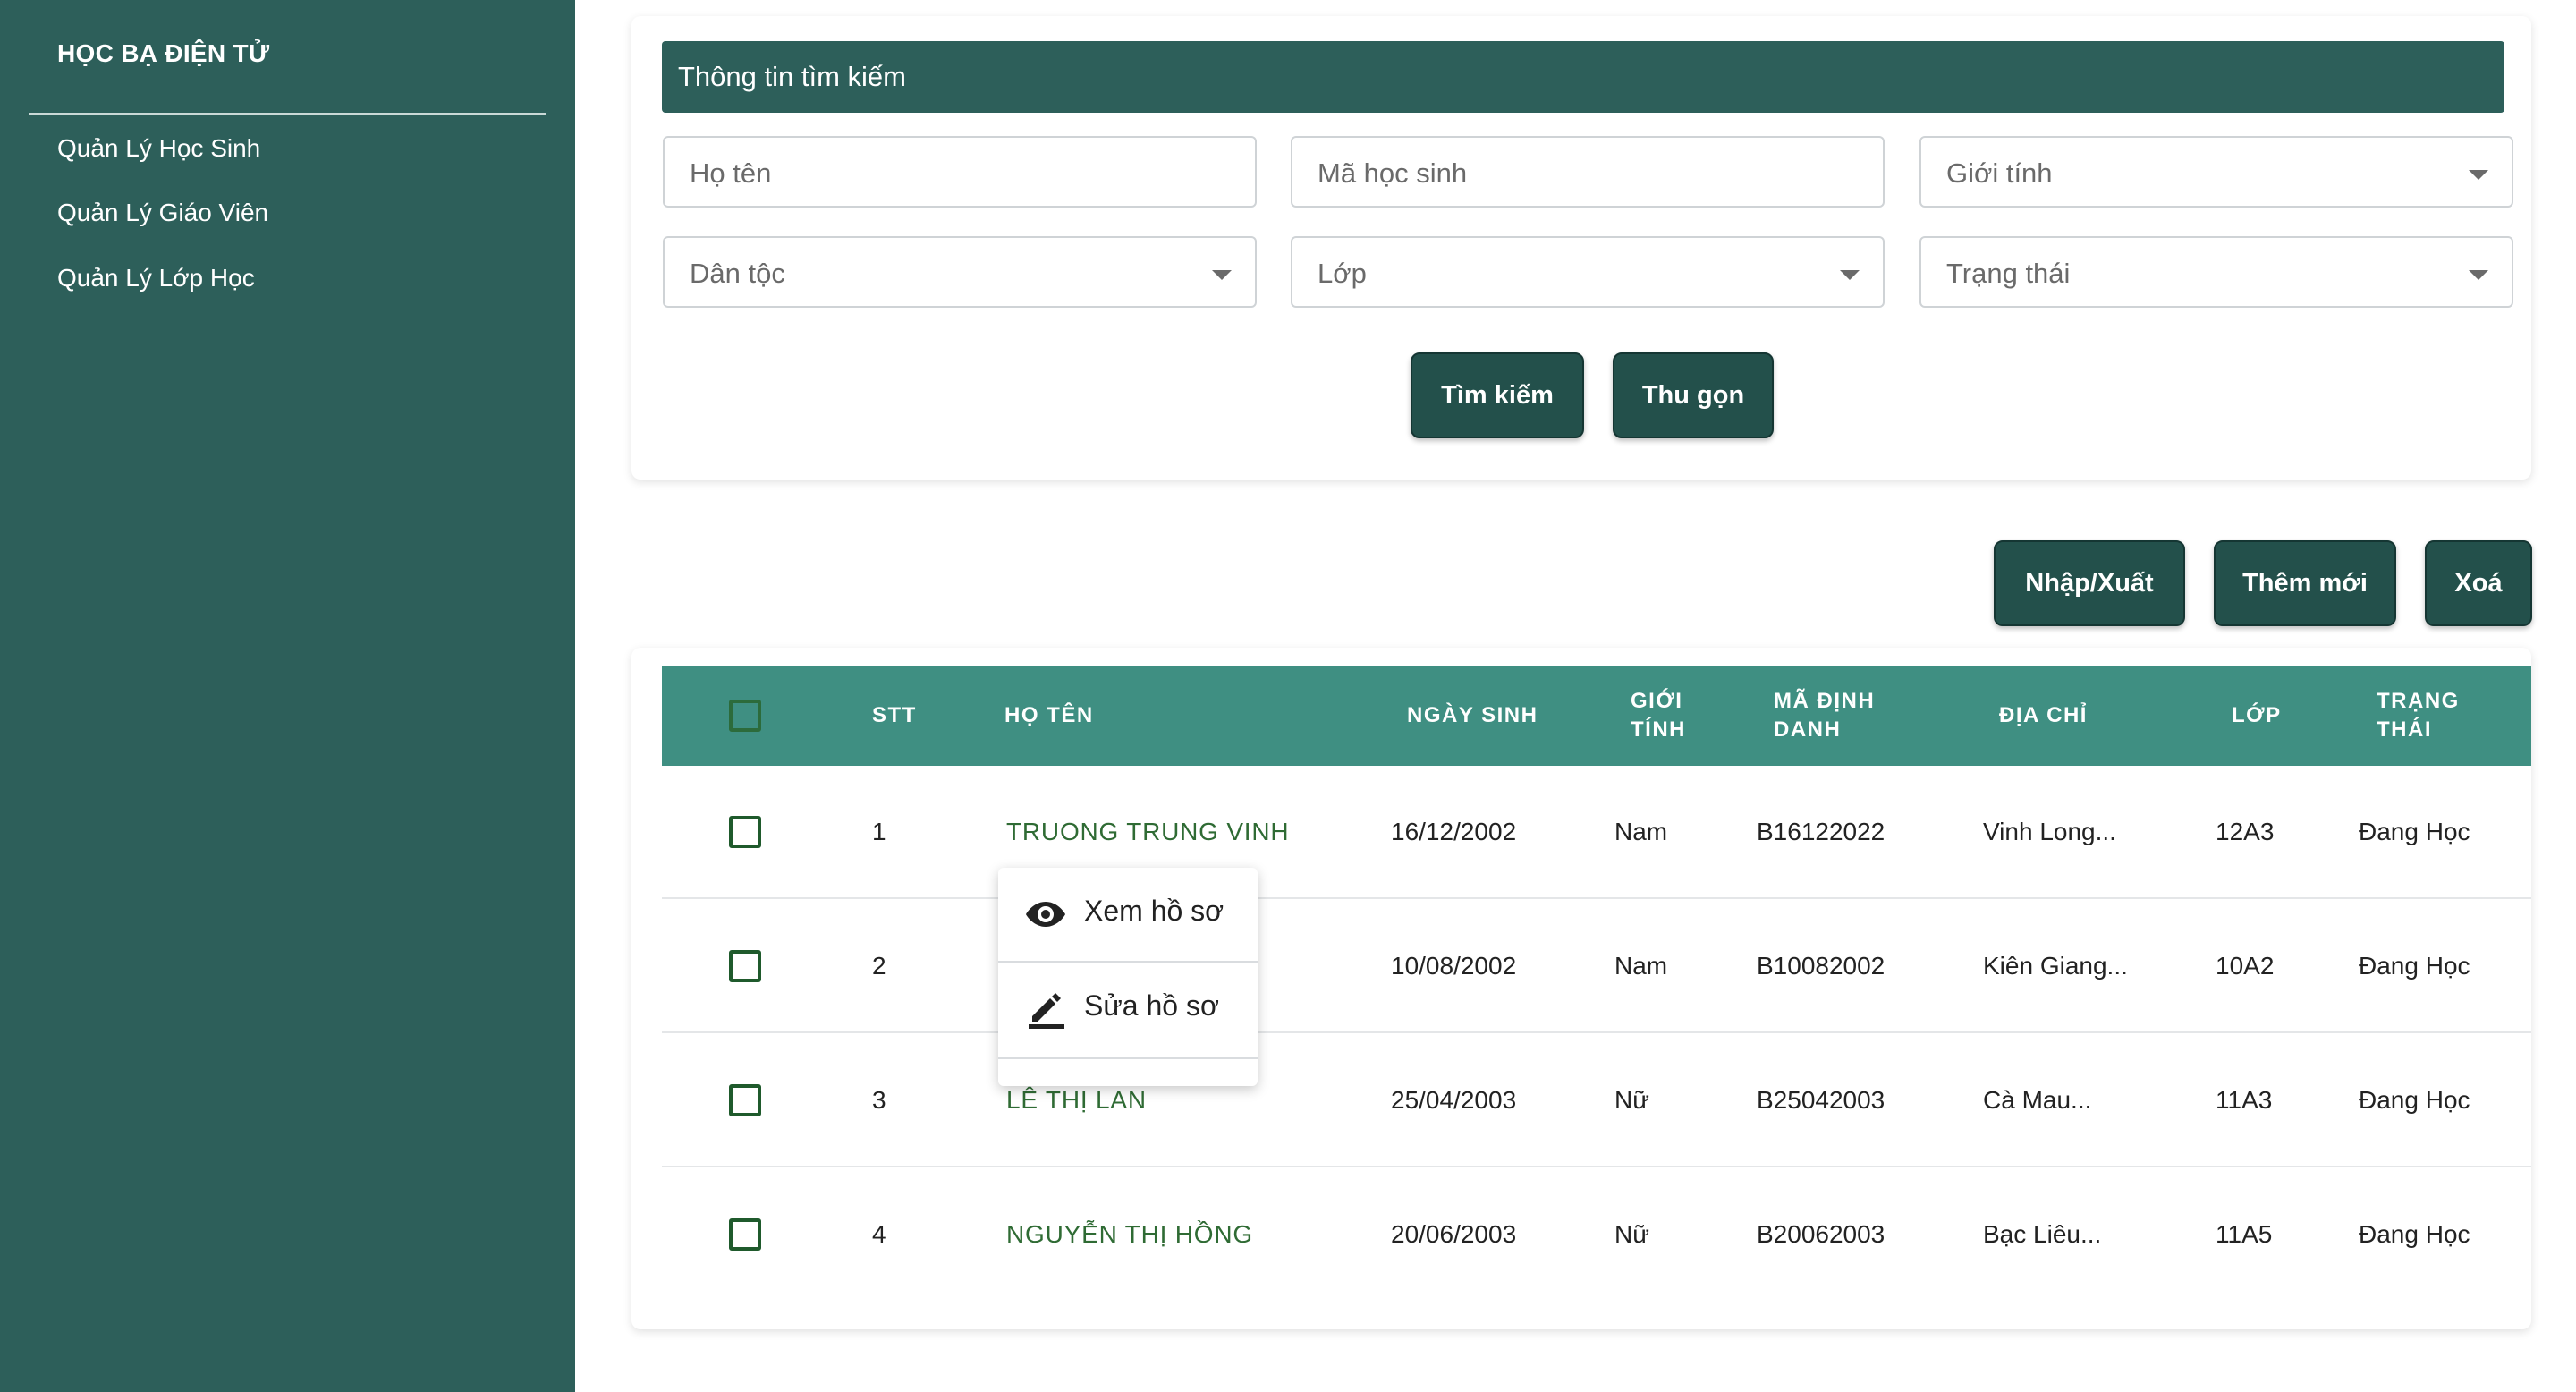 The height and width of the screenshot is (1392, 2576). I want to click on status-select-label: Trạng thái, so click(2008, 273).